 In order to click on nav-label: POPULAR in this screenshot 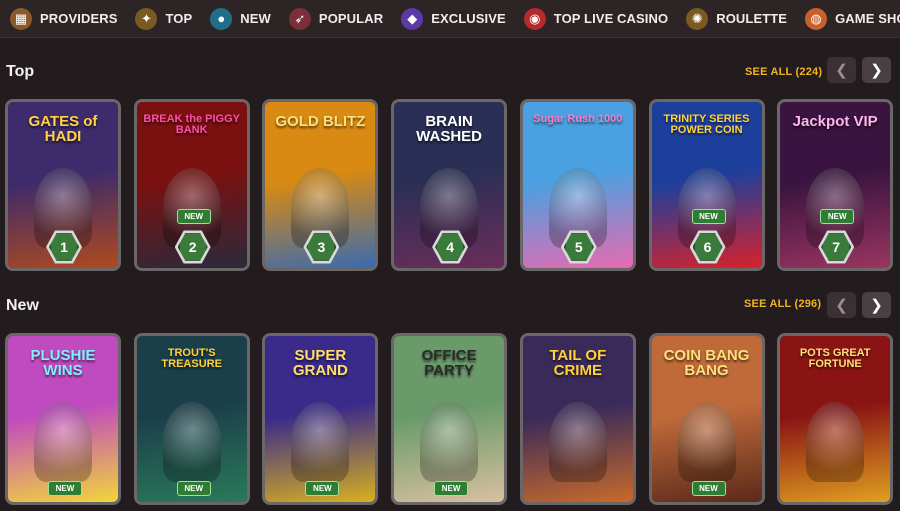, I will do `click(351, 18)`.